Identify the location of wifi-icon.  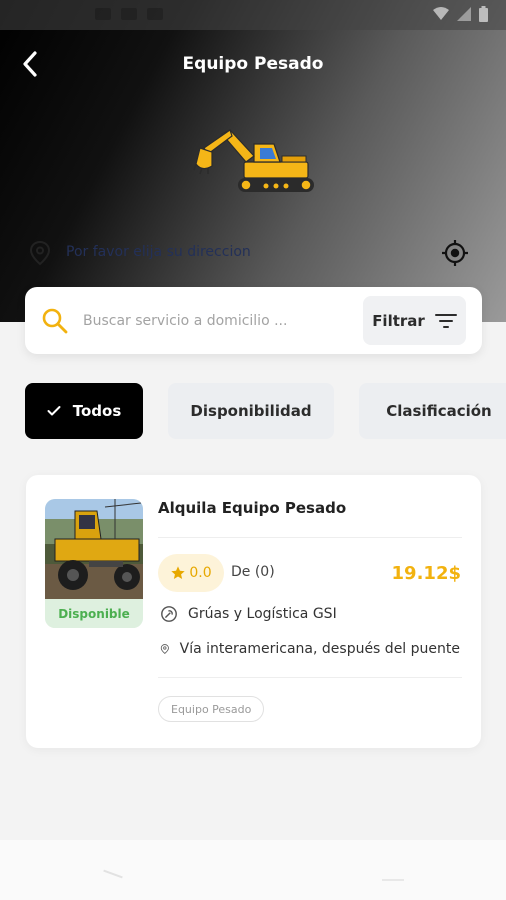
(441, 13).